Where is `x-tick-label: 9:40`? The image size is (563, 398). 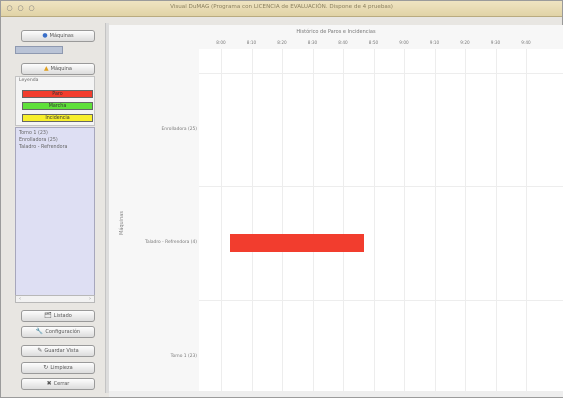 x-tick-label: 9:40 is located at coordinates (526, 42).